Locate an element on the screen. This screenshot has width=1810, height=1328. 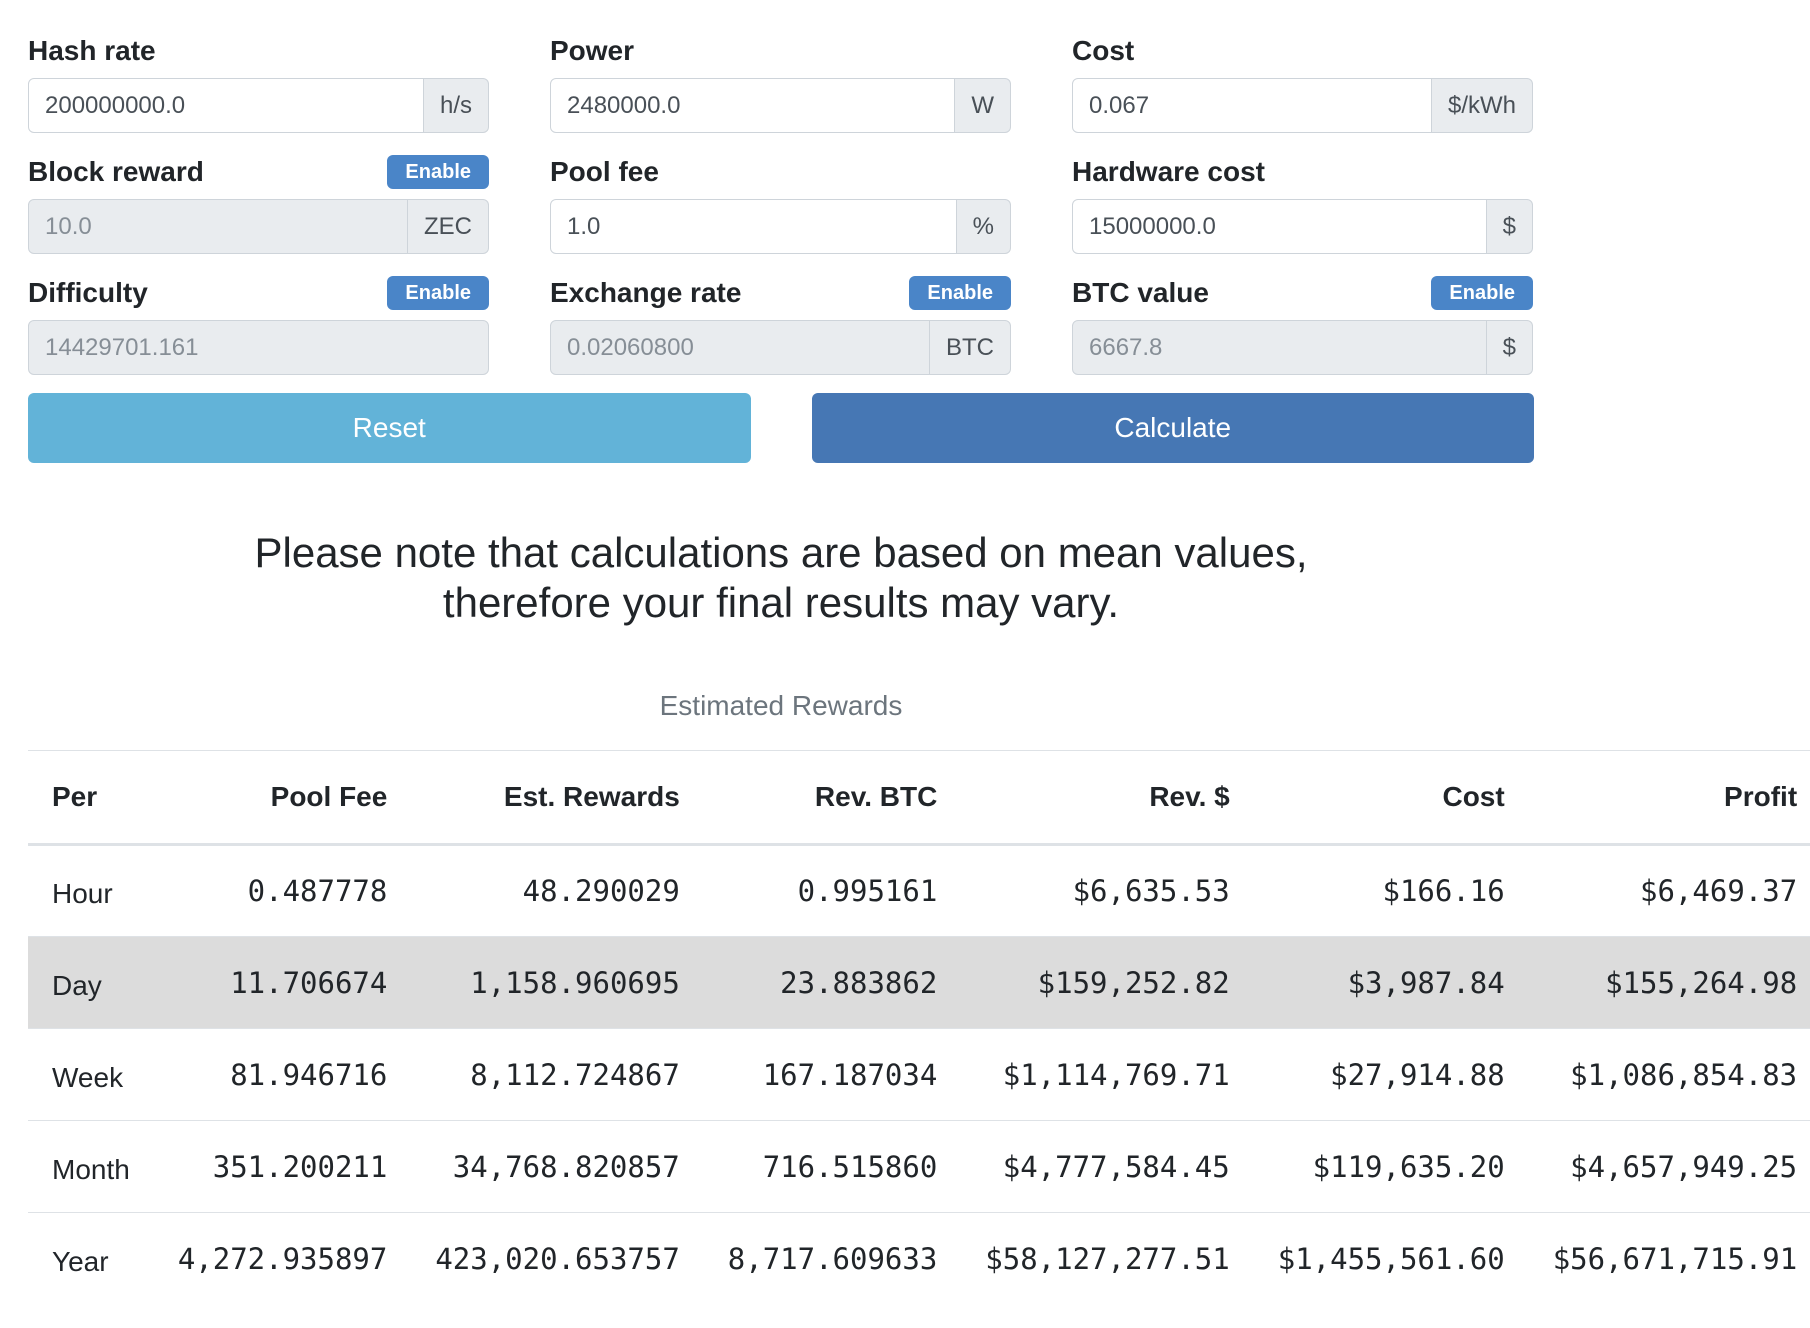
difficulty-enable-button: Enable is located at coordinates (438, 293).